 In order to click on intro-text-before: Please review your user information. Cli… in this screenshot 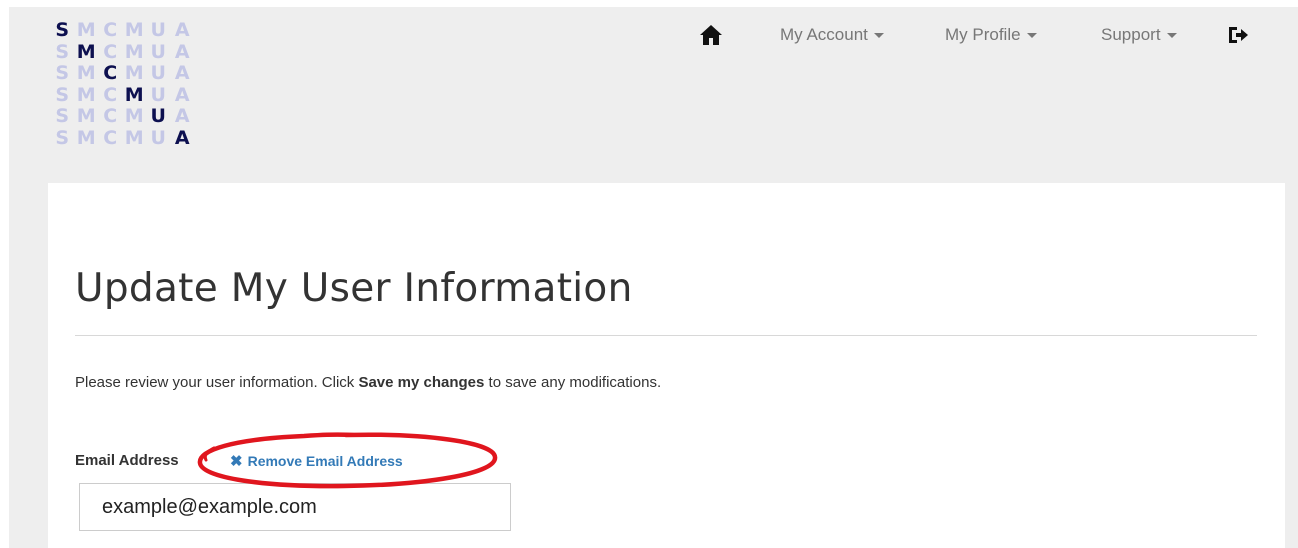, I will do `click(217, 382)`.